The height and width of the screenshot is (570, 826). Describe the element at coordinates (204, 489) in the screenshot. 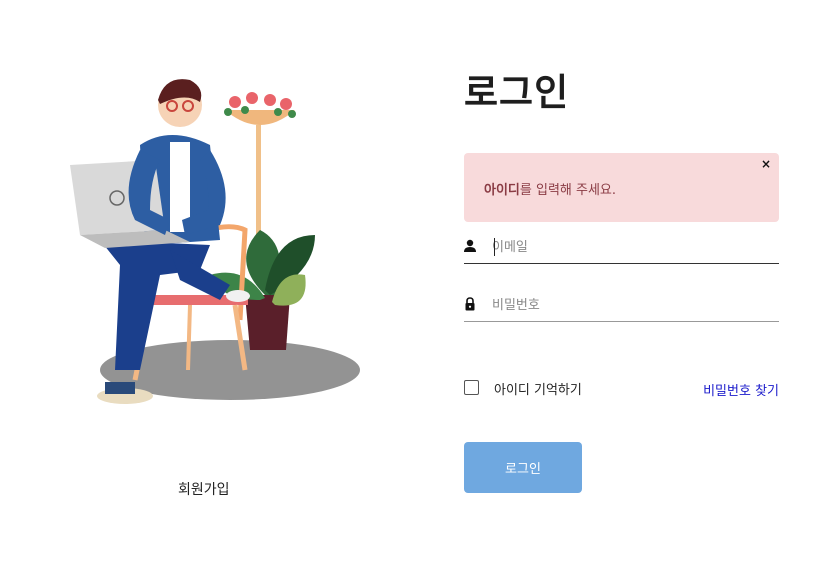

I see `signup-link: 회원가입` at that location.